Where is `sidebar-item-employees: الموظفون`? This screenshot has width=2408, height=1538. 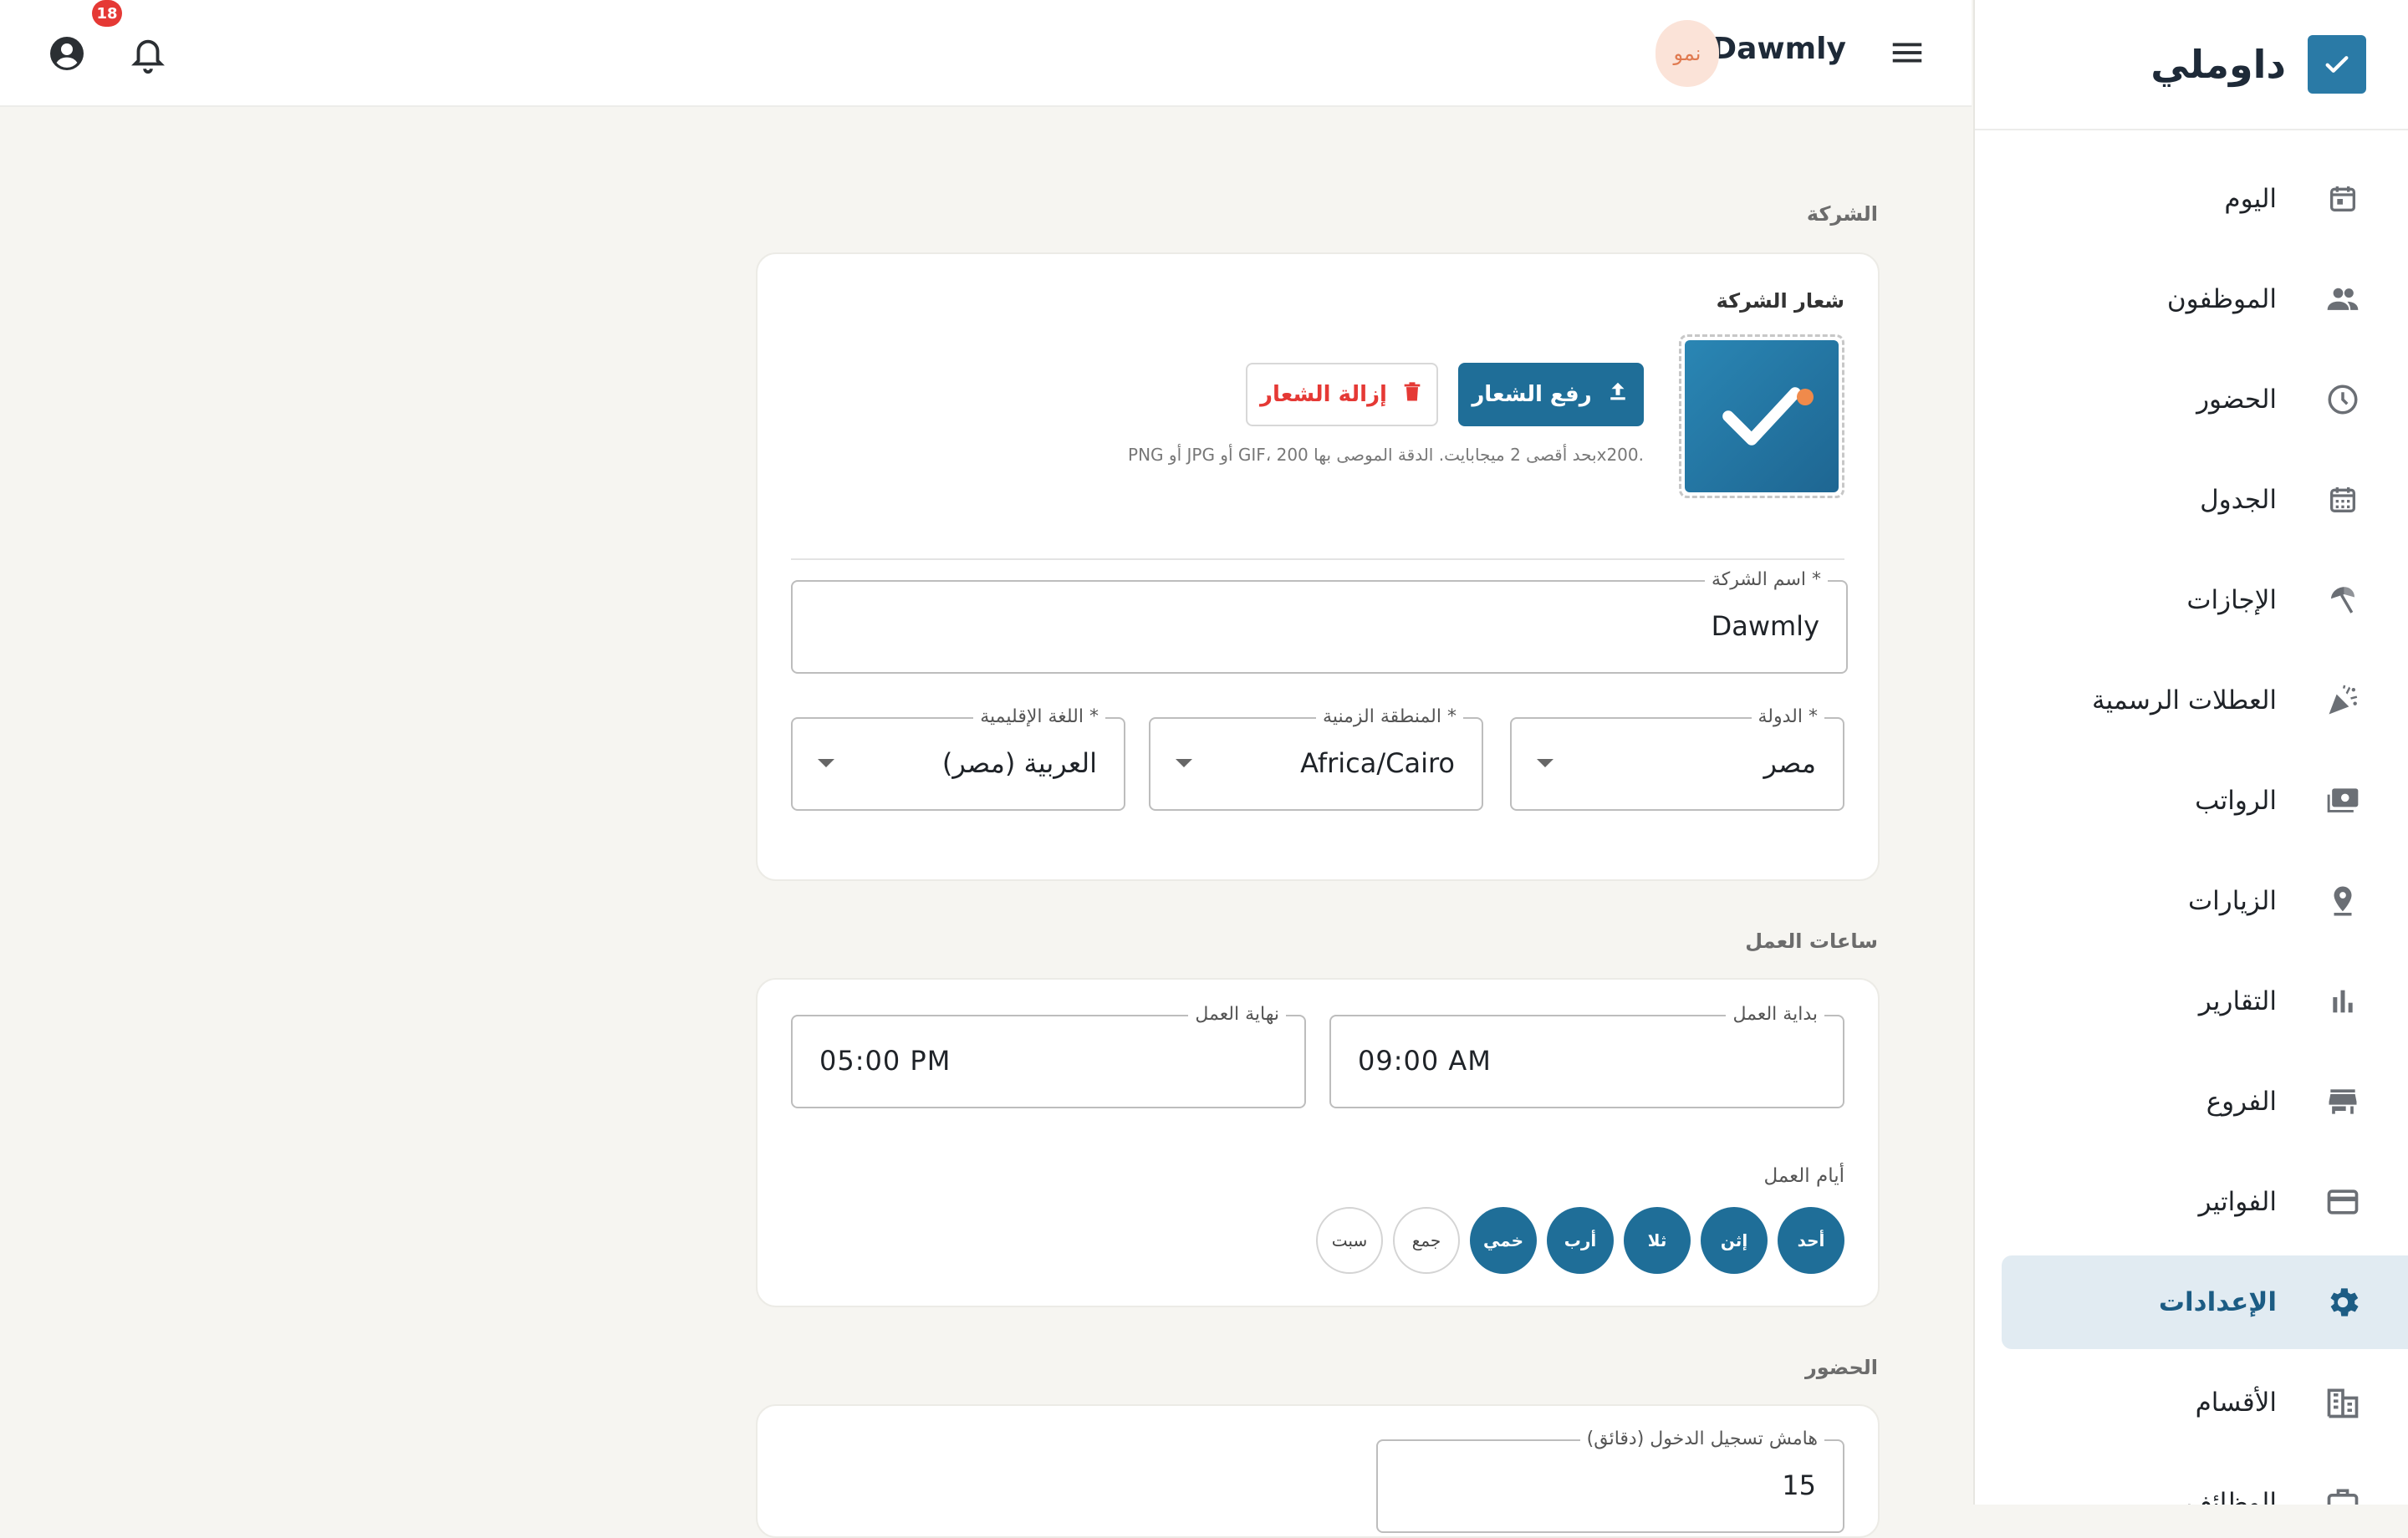 sidebar-item-employees: الموظفون is located at coordinates (2192, 299).